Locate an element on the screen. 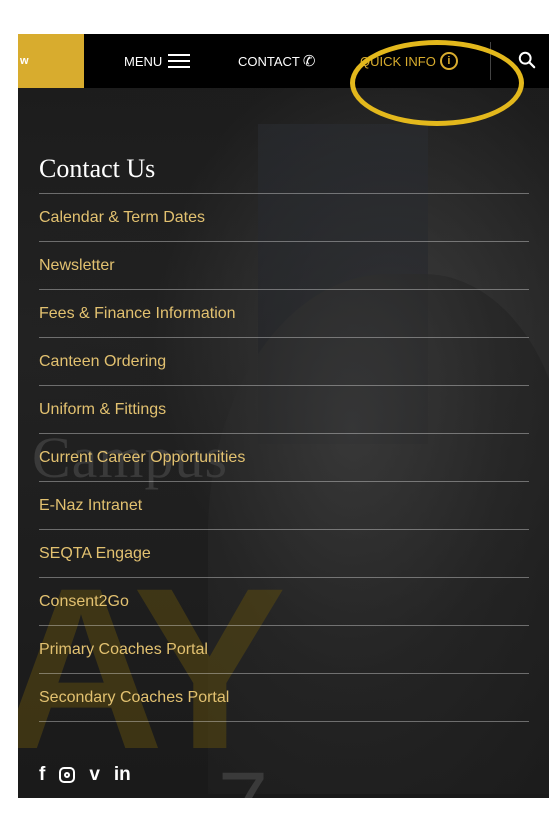  search-icon is located at coordinates (527, 60).